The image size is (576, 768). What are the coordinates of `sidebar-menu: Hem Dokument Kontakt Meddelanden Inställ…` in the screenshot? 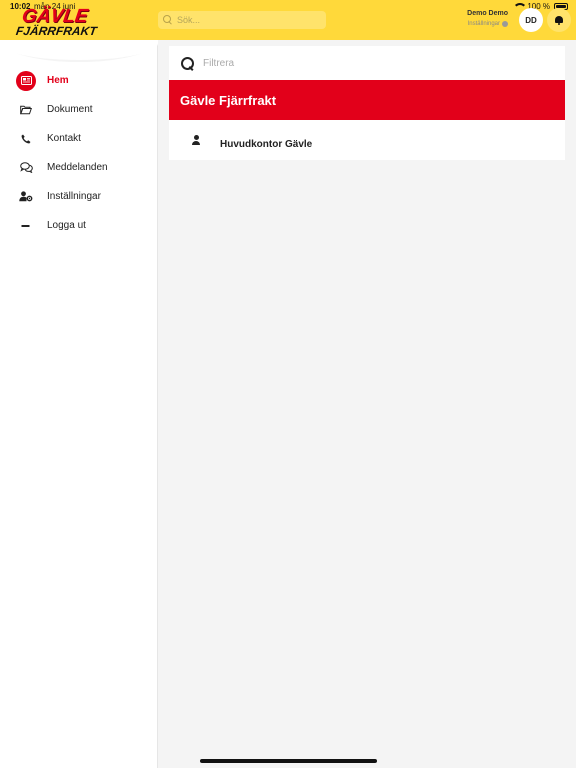 It's located at (79, 153).